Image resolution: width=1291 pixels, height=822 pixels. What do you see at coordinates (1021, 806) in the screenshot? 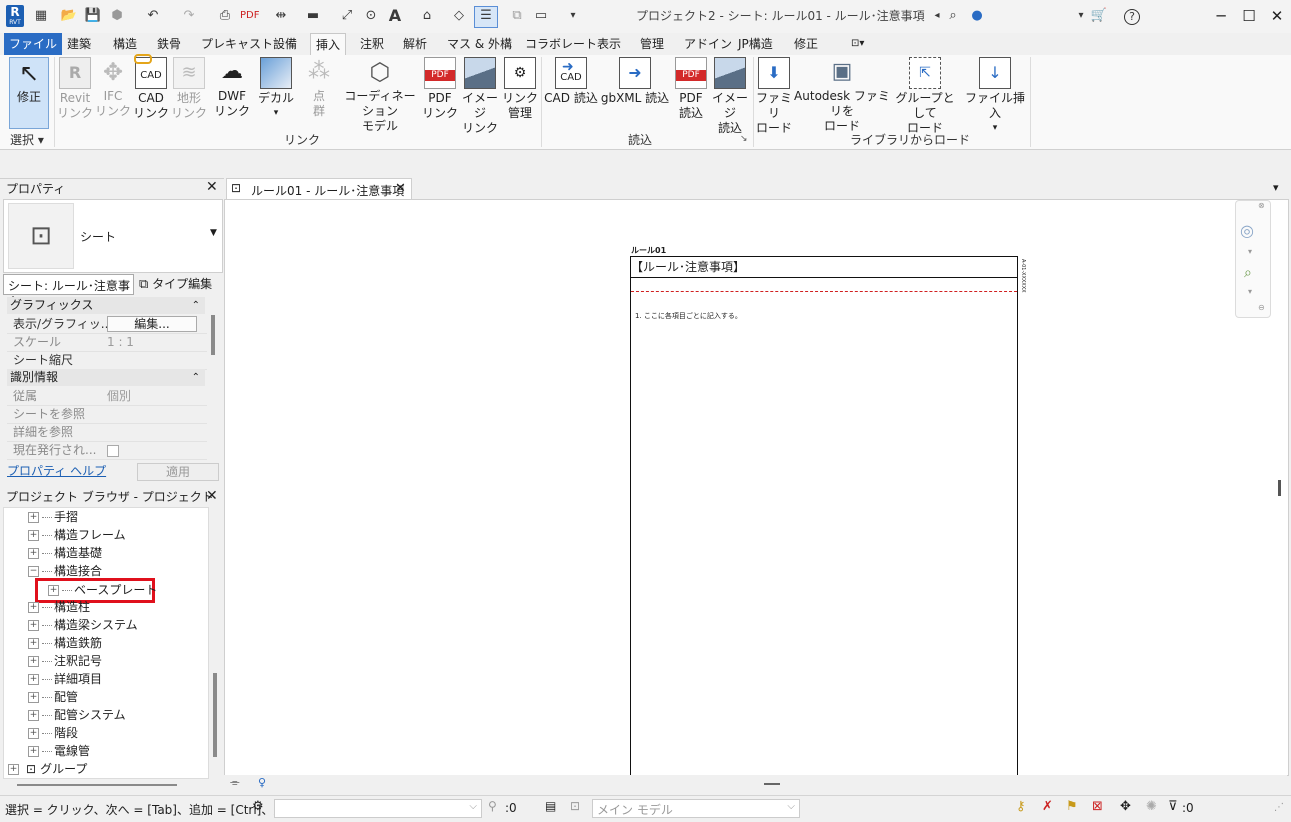
I see `select-links-icon: ⚷` at bounding box center [1021, 806].